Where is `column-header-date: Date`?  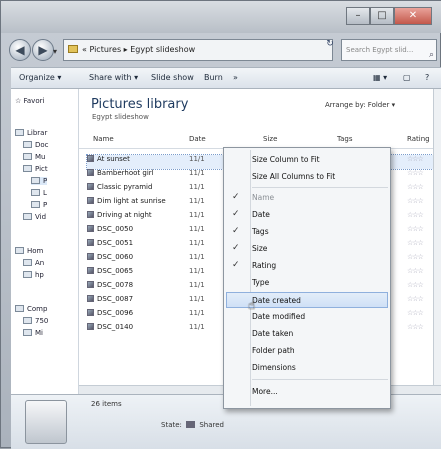 column-header-date: Date is located at coordinates (197, 139).